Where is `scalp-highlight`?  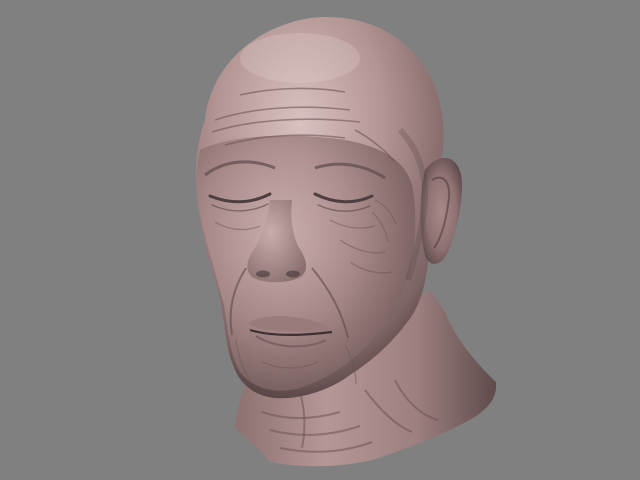 scalp-highlight is located at coordinates (300, 58).